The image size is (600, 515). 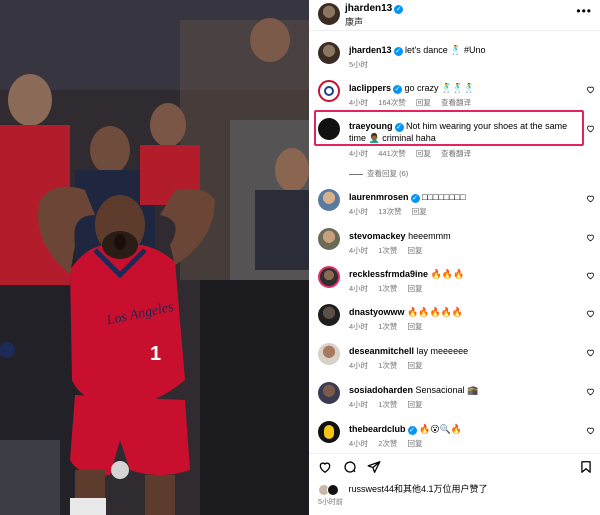 I want to click on bookmark-icon, so click(x=586, y=467).